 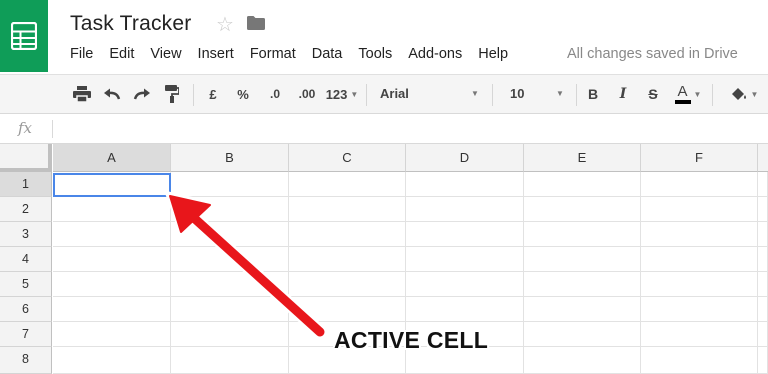 What do you see at coordinates (347, 158) in the screenshot?
I see `column-header-c: C` at bounding box center [347, 158].